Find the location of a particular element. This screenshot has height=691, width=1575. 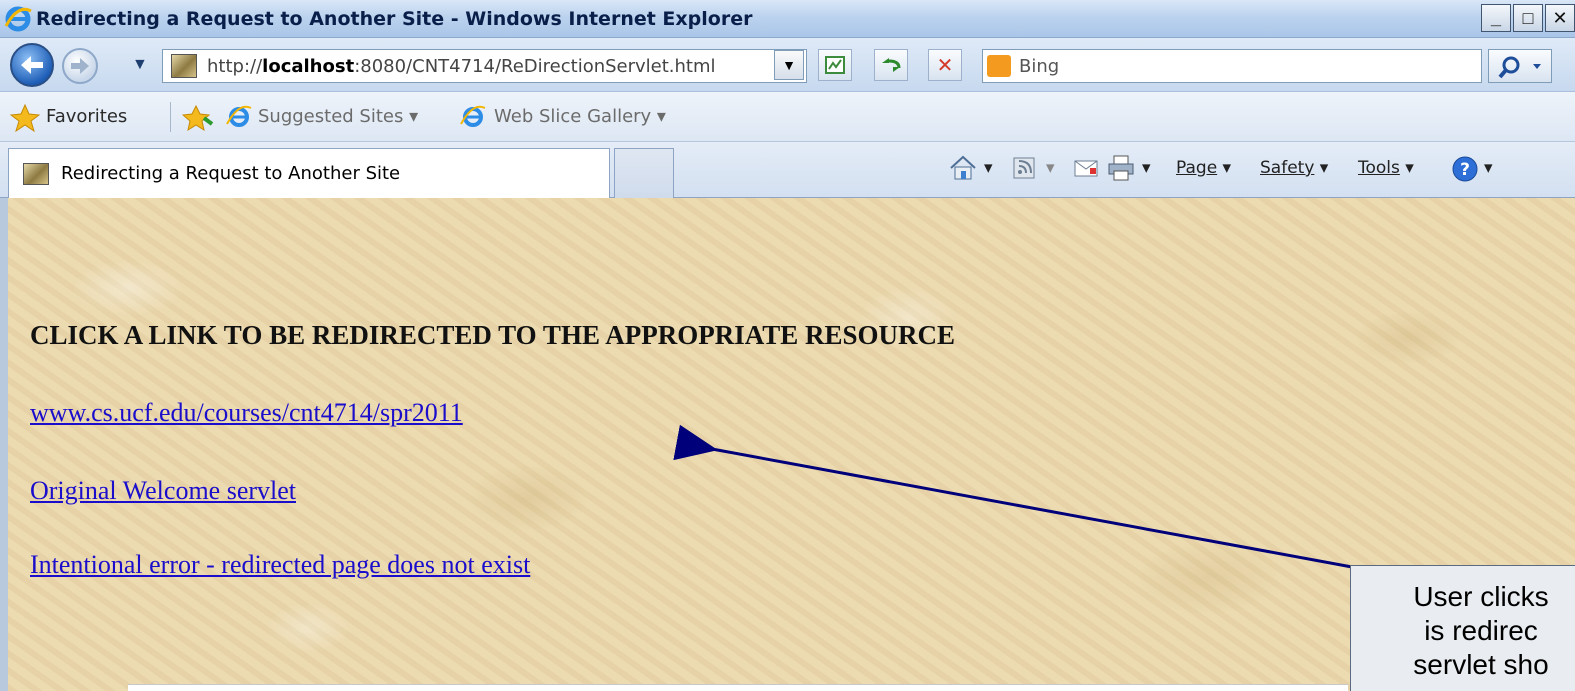

tools-menu: Tools ▾ is located at coordinates (1386, 168).